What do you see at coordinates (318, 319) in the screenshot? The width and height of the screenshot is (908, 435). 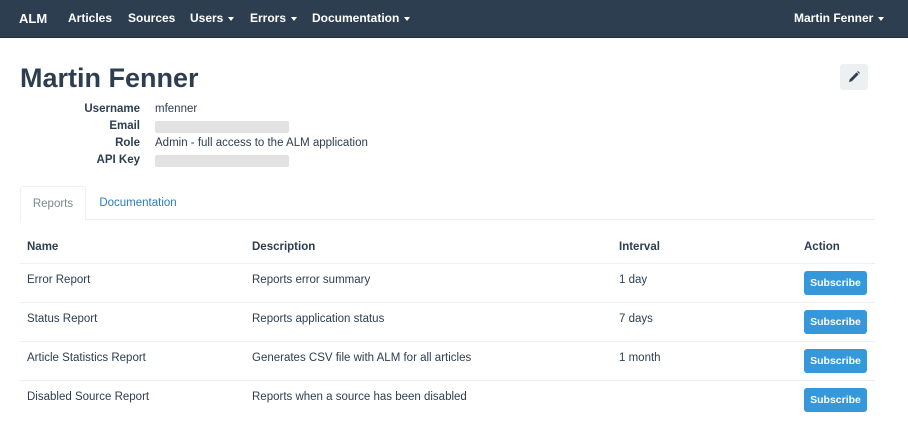 I see `report-description: Reports application status` at bounding box center [318, 319].